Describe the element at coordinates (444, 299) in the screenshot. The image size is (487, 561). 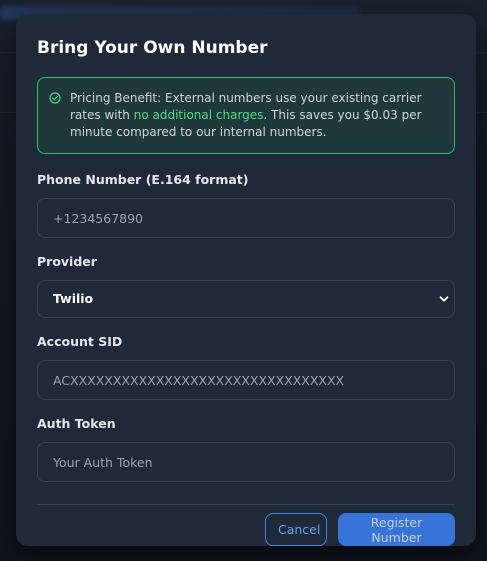
I see `chevron-down-icon` at that location.